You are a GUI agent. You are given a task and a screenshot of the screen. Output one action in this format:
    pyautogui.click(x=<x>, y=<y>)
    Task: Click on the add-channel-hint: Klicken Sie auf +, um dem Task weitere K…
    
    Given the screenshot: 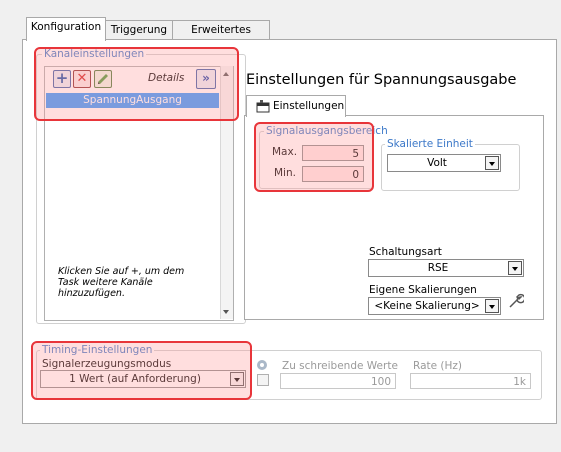 What is the action you would take?
    pyautogui.click(x=121, y=282)
    